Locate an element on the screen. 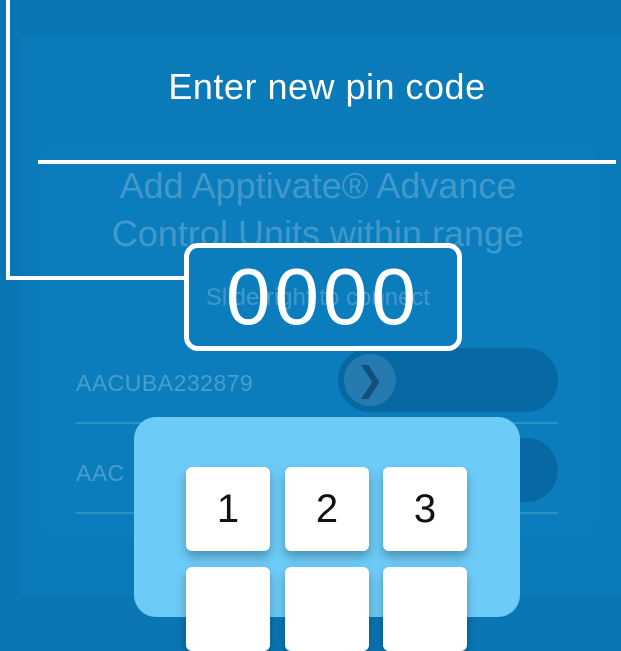  connect-slider: ❯ is located at coordinates (448, 380).